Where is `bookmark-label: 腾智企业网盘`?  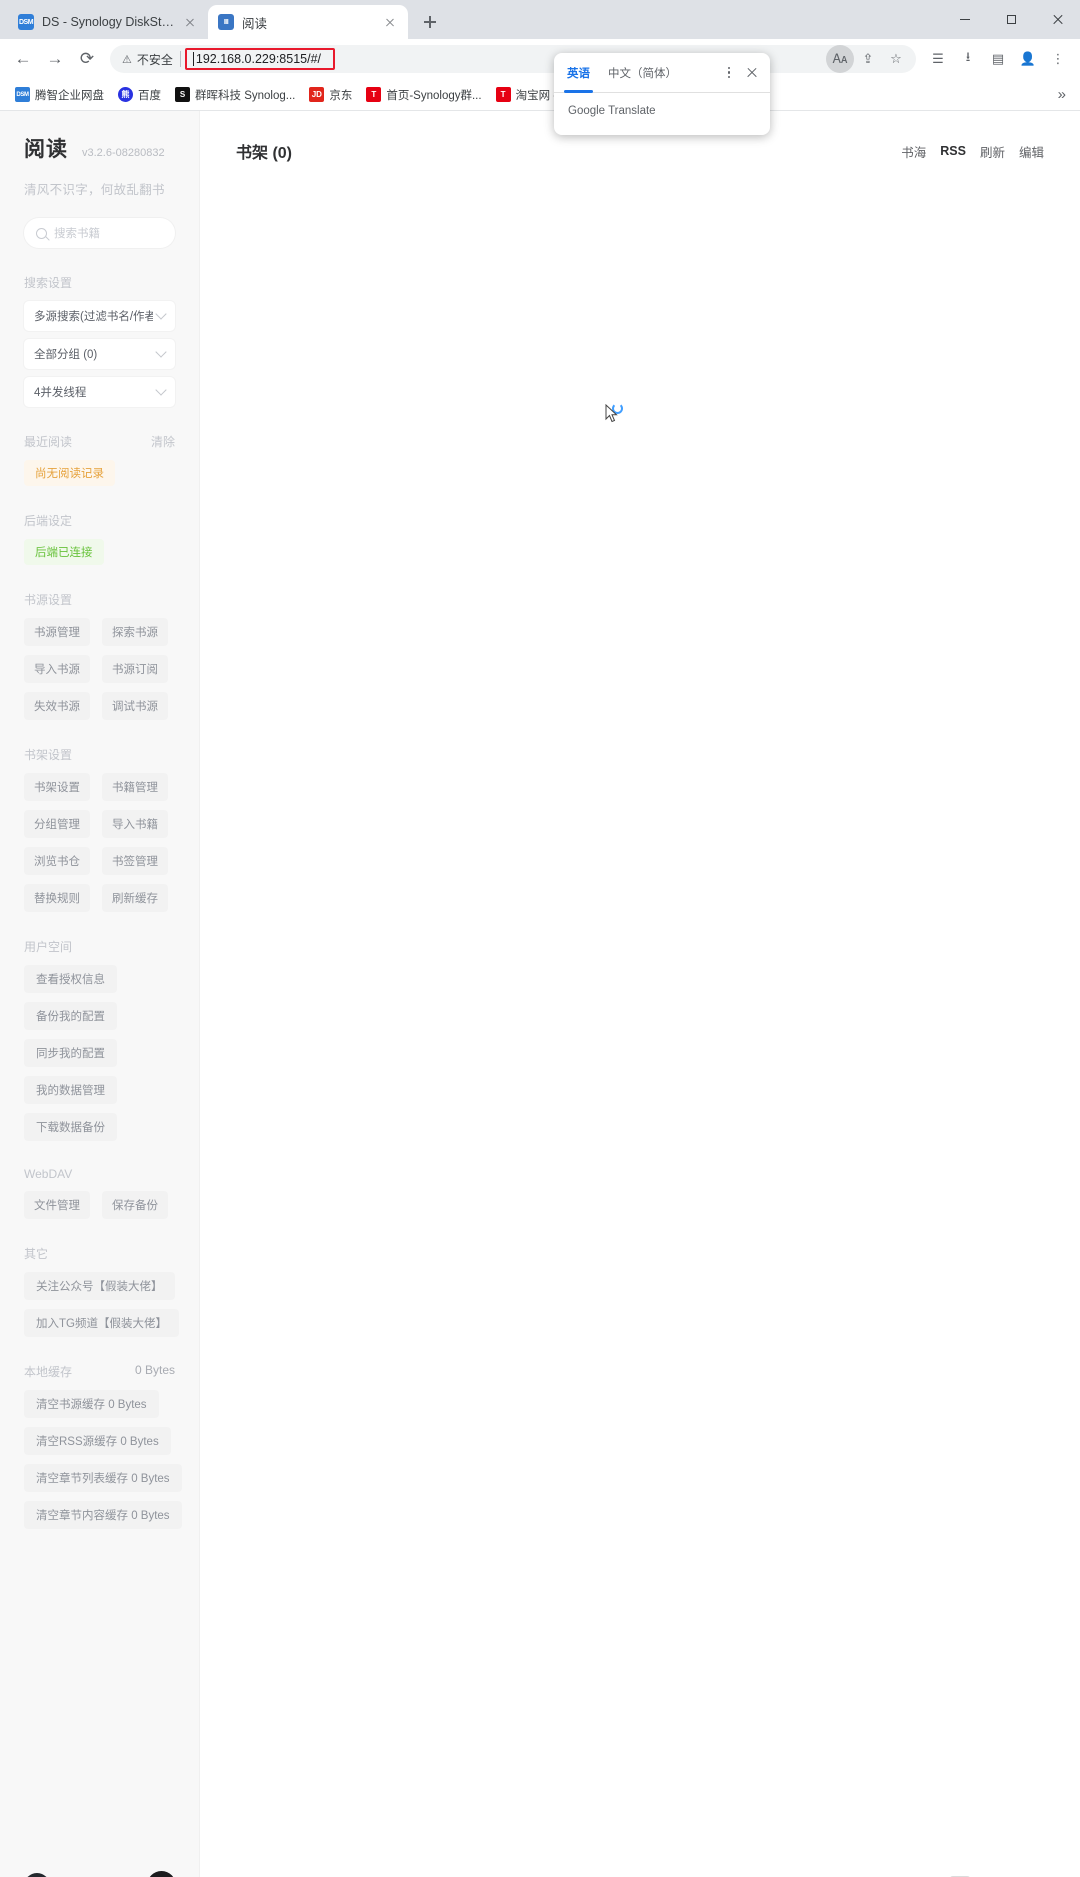
bookmark-label: 腾智企业网盘 is located at coordinates (69, 95).